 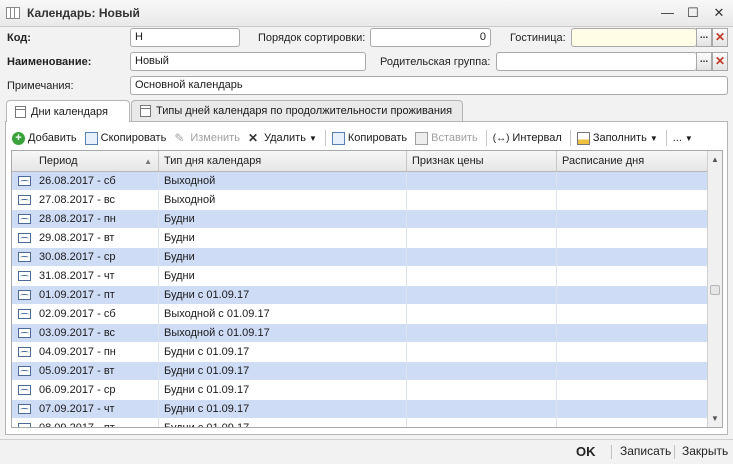 What do you see at coordinates (282, 138) in the screenshot?
I see `delete-button: ✕ Удалить ▼` at bounding box center [282, 138].